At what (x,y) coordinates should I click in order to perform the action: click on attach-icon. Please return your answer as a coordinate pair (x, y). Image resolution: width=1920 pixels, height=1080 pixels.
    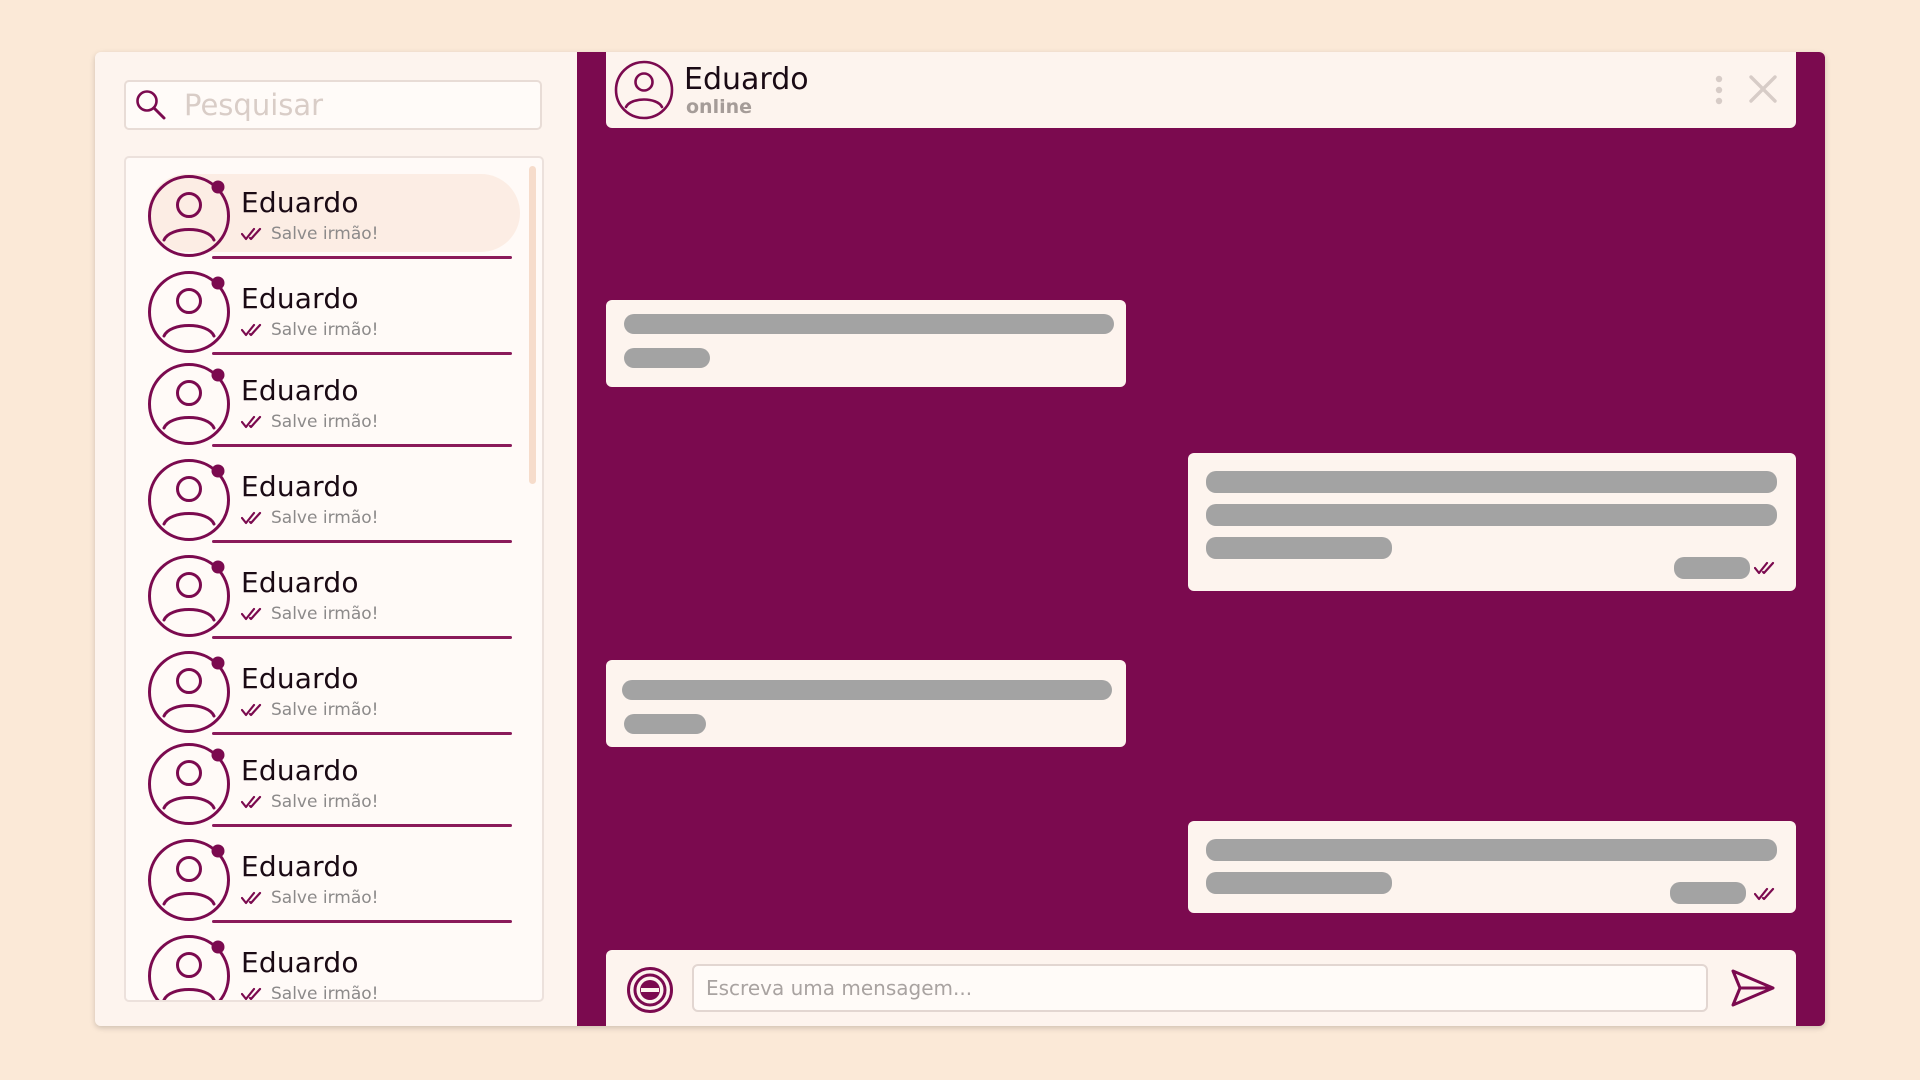
    Looking at the image, I should click on (650, 990).